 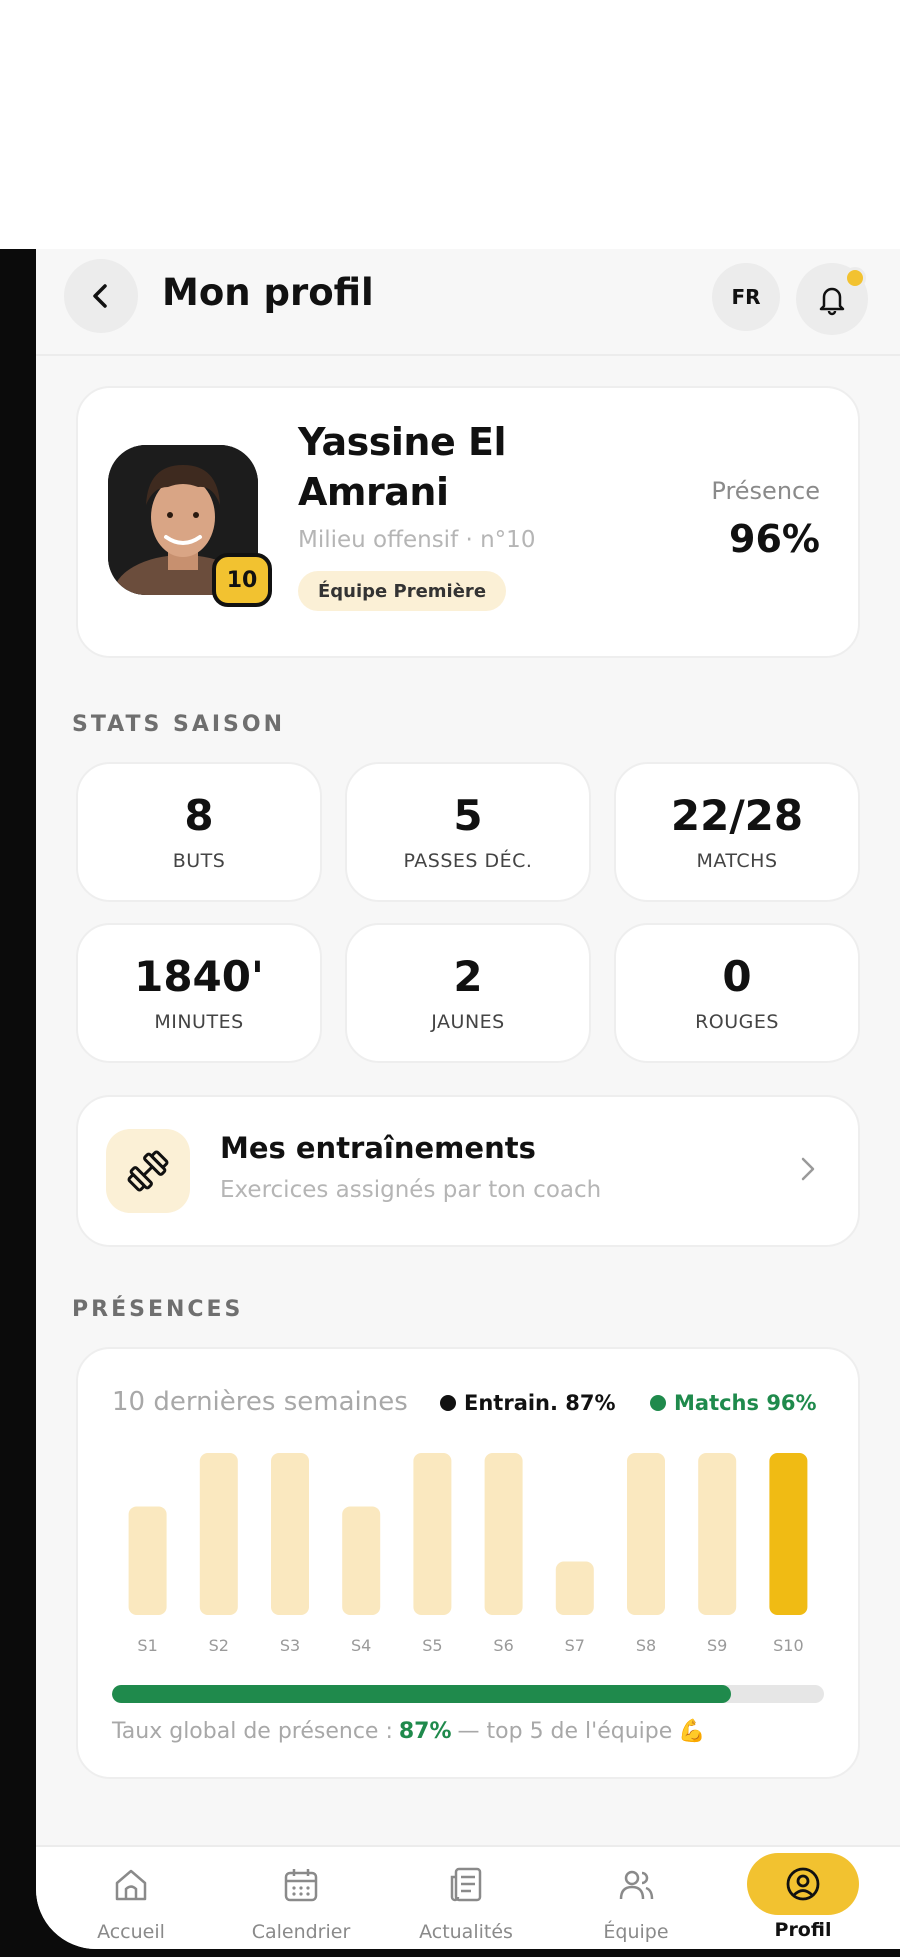 I want to click on nav-label: Actualités, so click(x=466, y=1932).